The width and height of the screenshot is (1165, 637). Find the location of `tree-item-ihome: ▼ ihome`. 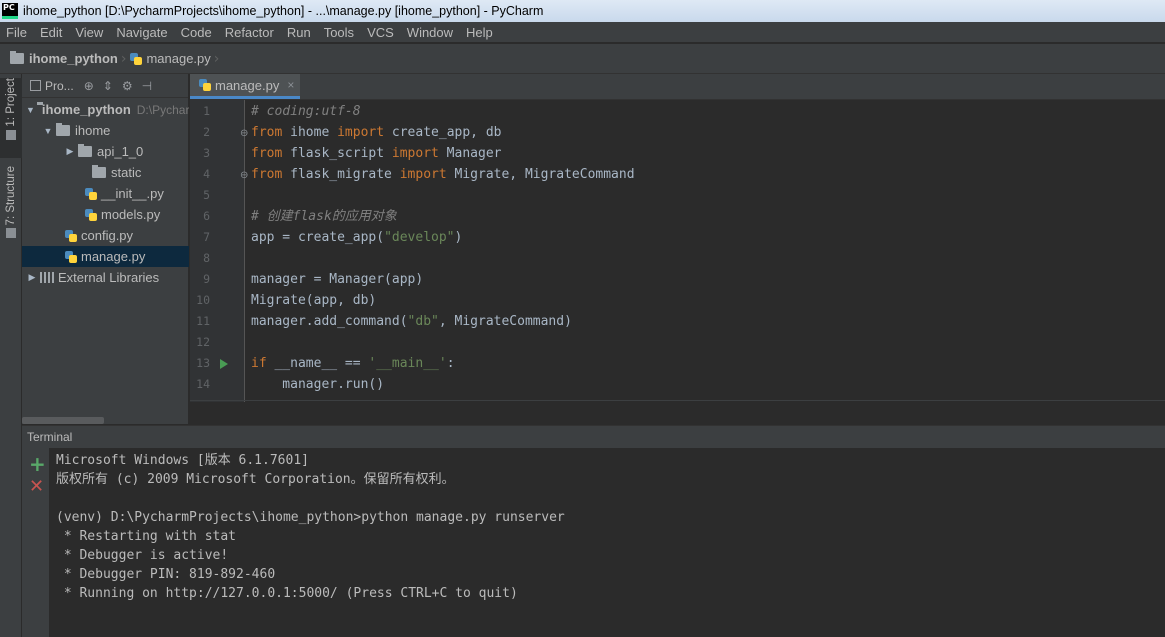

tree-item-ihome: ▼ ihome is located at coordinates (105, 130).